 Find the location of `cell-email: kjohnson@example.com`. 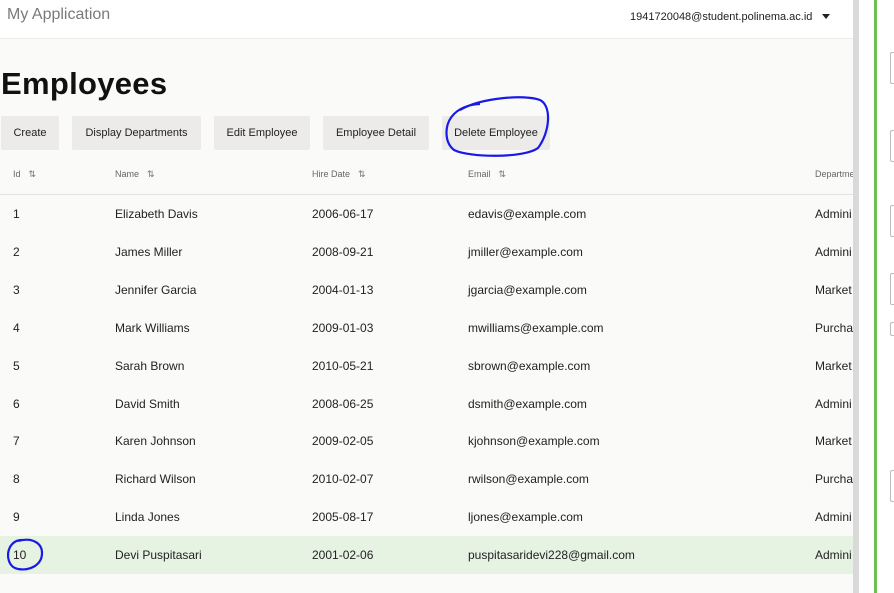

cell-email: kjohnson@example.com is located at coordinates (534, 441).